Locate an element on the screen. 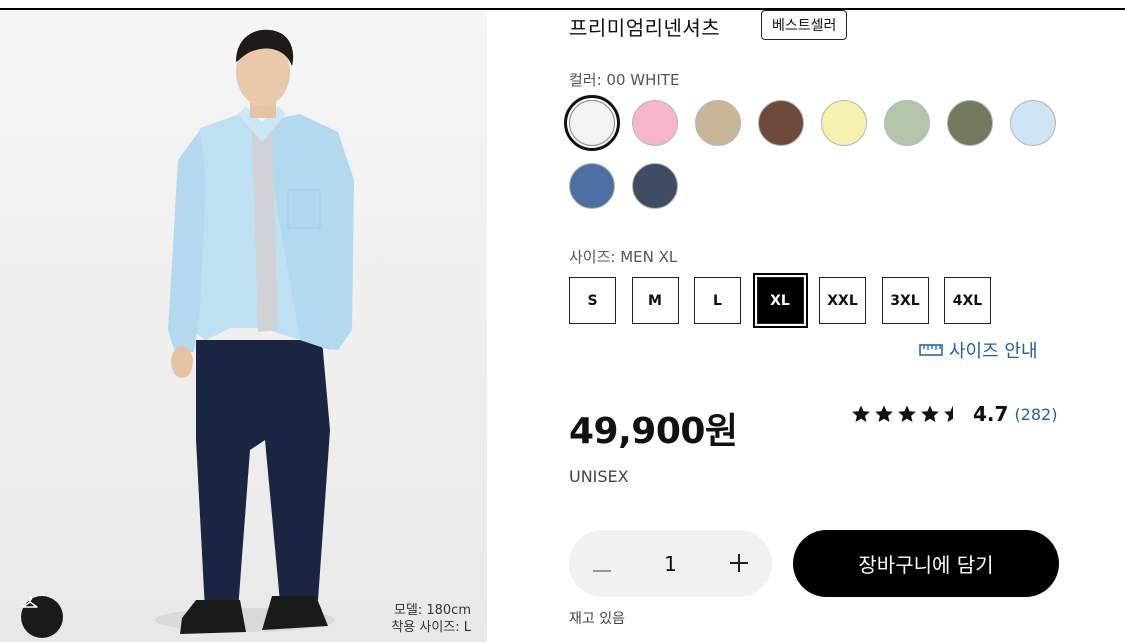  plus-icon is located at coordinates (738, 564).